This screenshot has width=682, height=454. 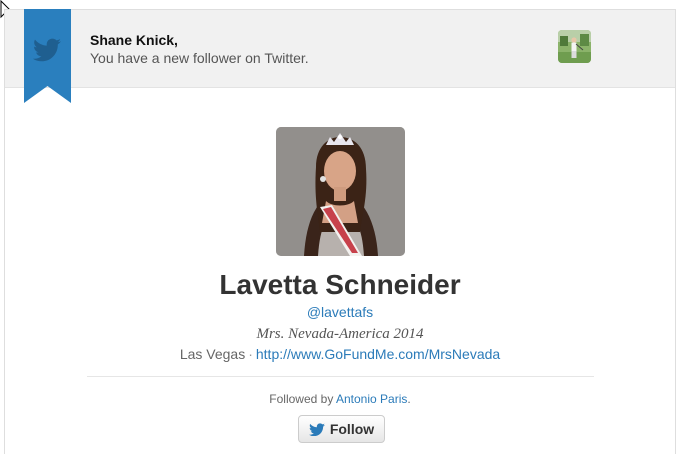 What do you see at coordinates (352, 429) in the screenshot?
I see `follow-button-label: Follow` at bounding box center [352, 429].